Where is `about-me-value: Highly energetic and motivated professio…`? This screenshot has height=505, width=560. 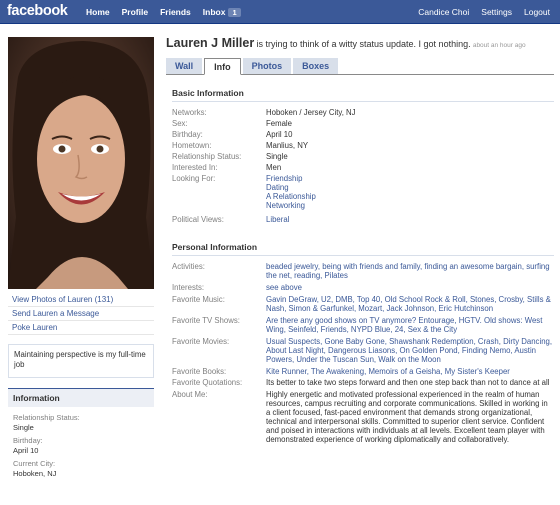 about-me-value: Highly energetic and motivated professio… is located at coordinates (407, 417).